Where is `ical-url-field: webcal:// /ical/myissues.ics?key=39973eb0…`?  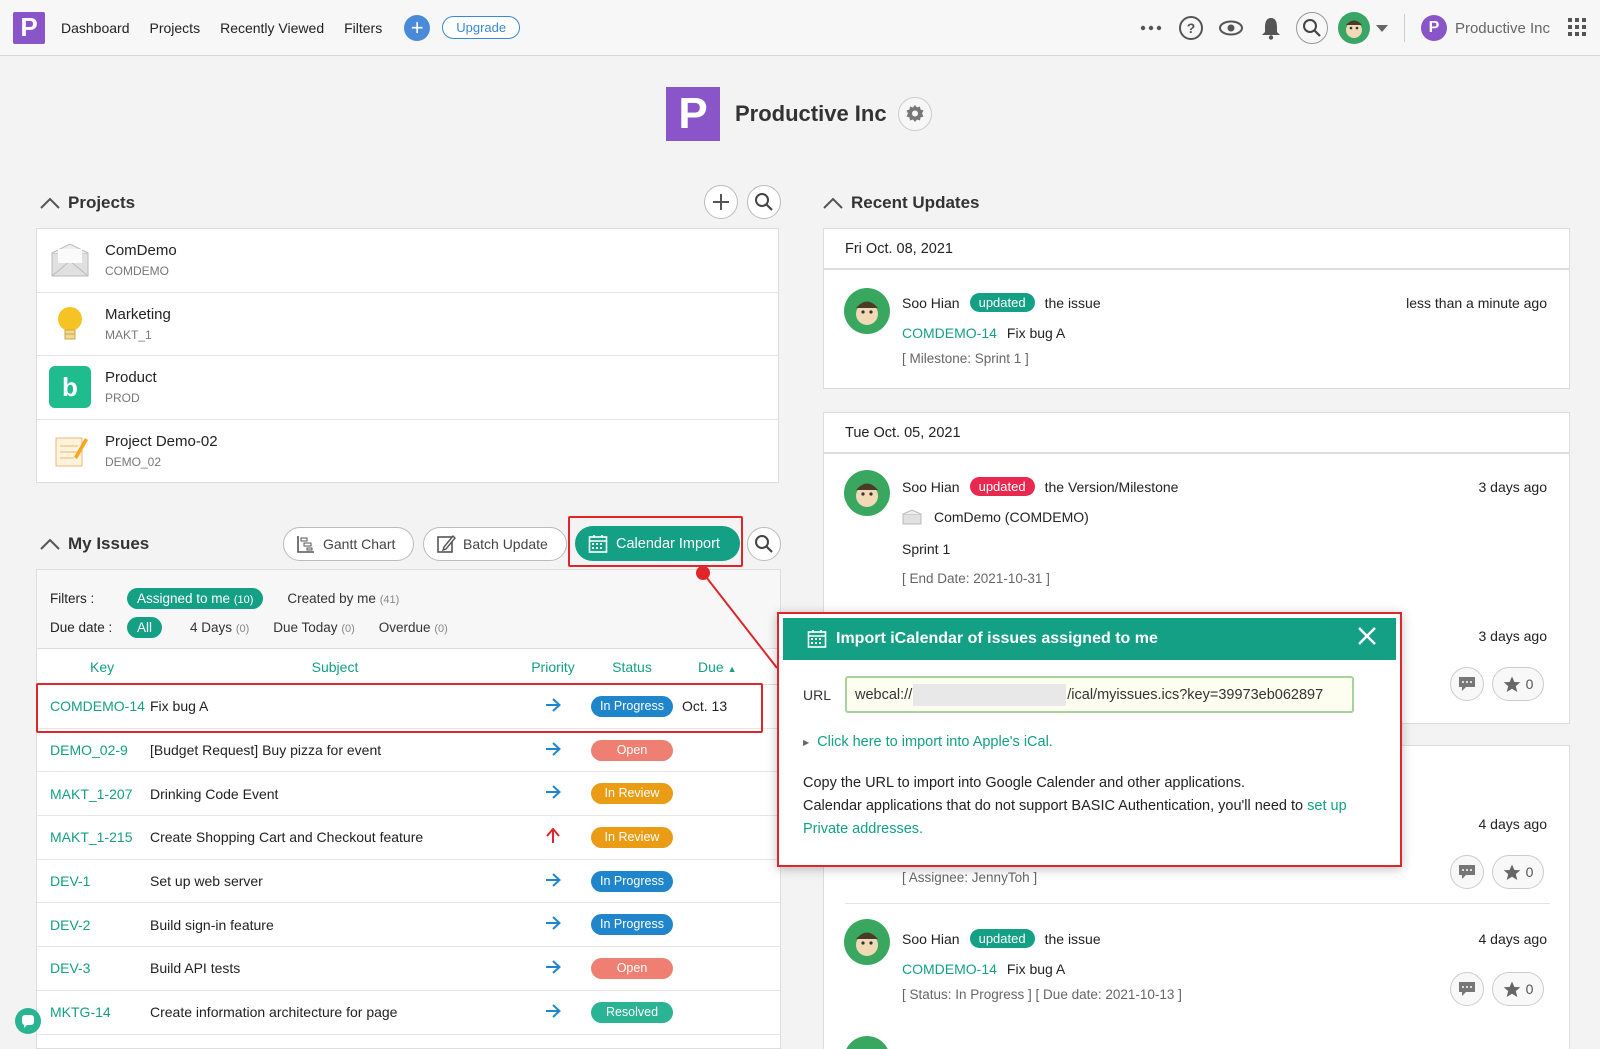 ical-url-field: webcal:// /ical/myissues.ics?key=39973eb0… is located at coordinates (1100, 694).